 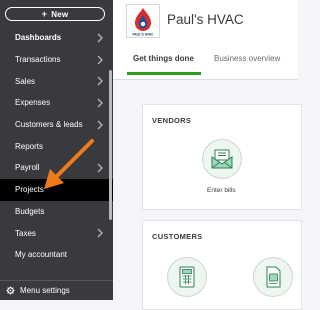 I want to click on sidebar-item-transactions: Transactions, so click(x=56, y=60).